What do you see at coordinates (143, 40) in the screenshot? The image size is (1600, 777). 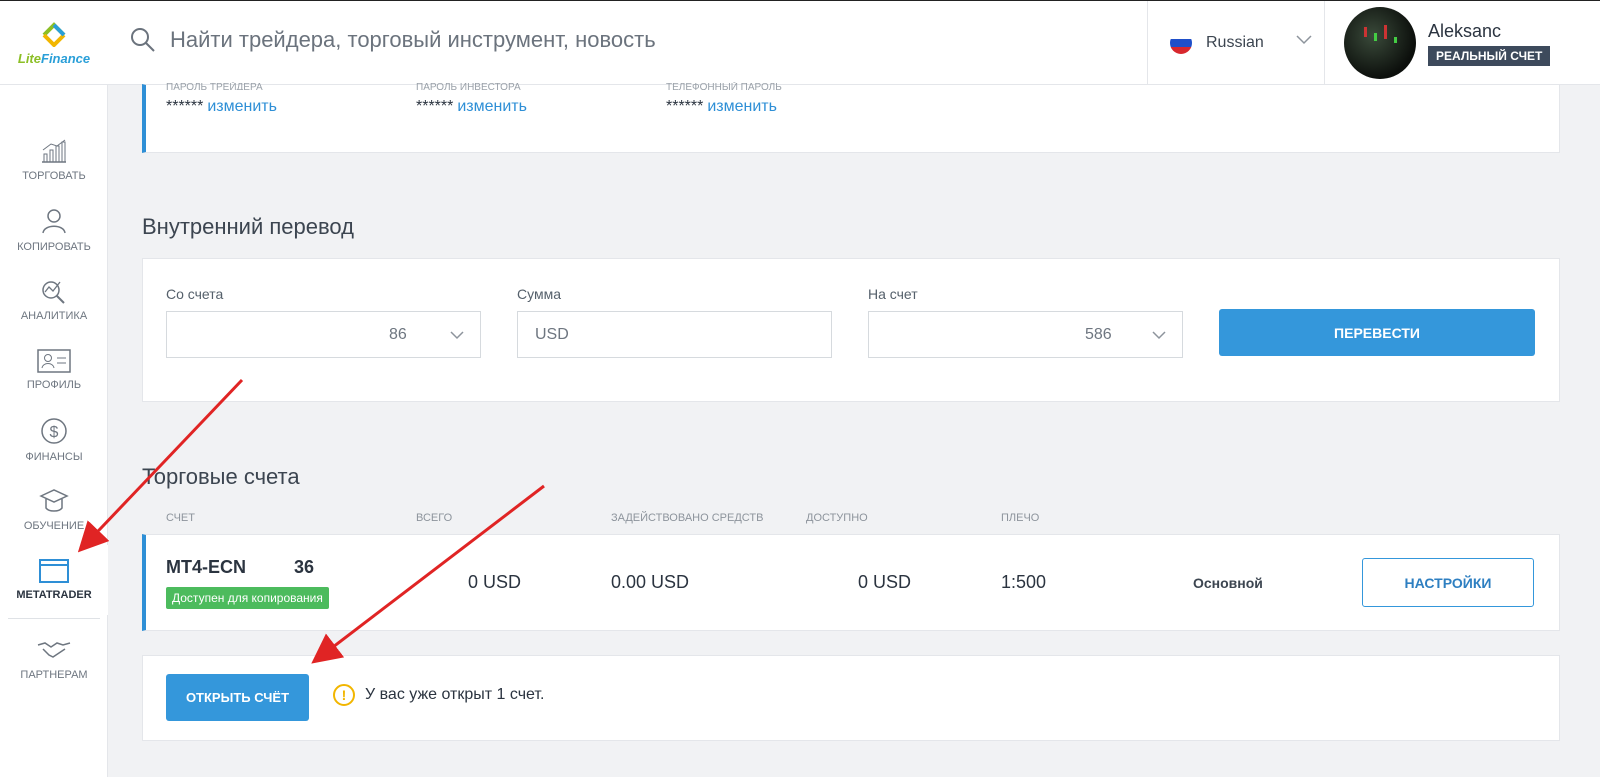 I see `search-icon` at bounding box center [143, 40].